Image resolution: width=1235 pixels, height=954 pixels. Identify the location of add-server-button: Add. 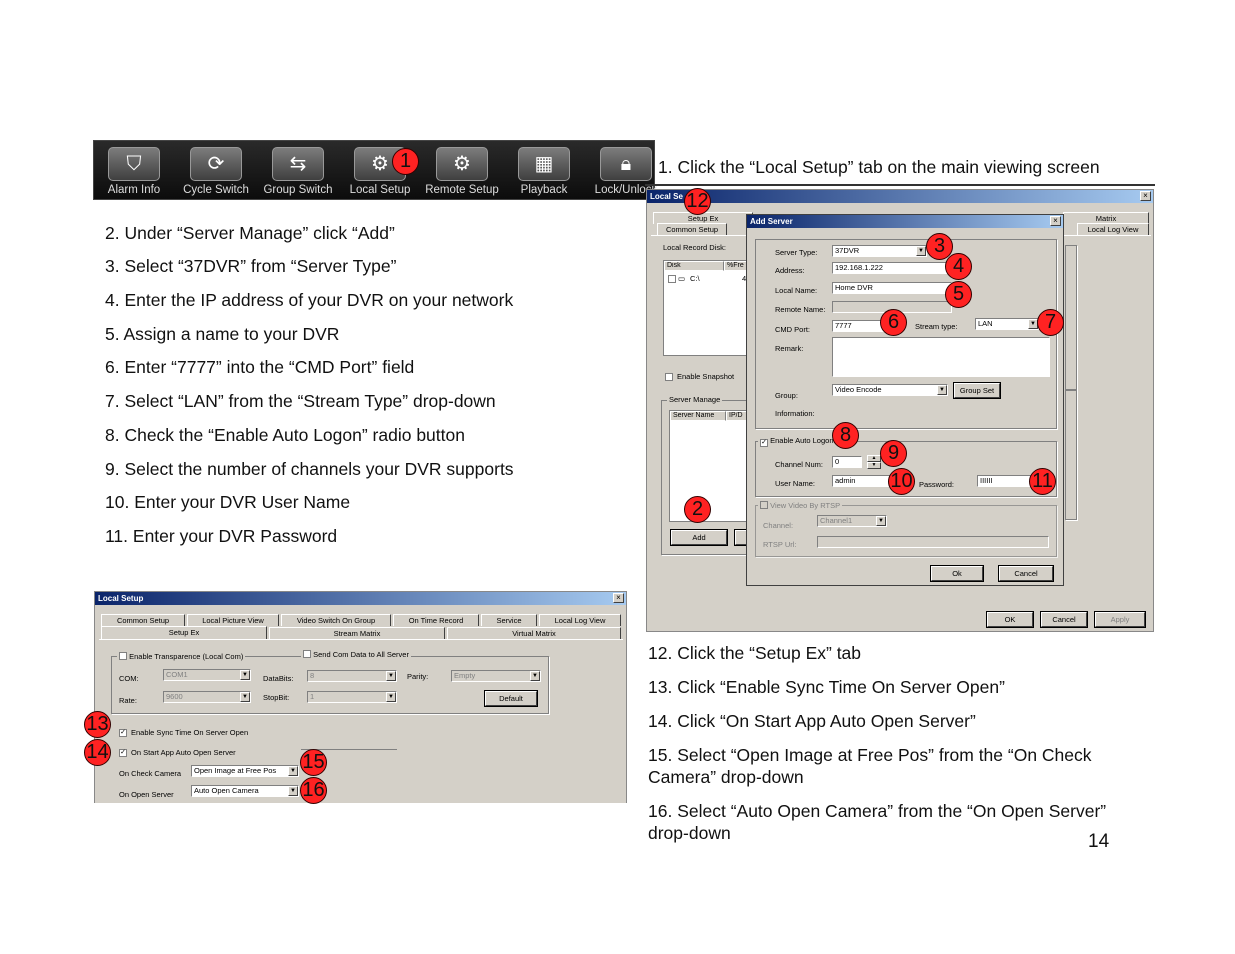
(699, 537).